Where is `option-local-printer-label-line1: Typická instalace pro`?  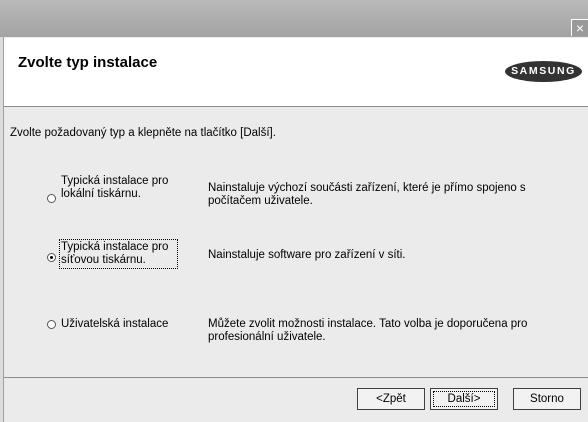 option-local-printer-label-line1: Typická instalace pro is located at coordinates (115, 181).